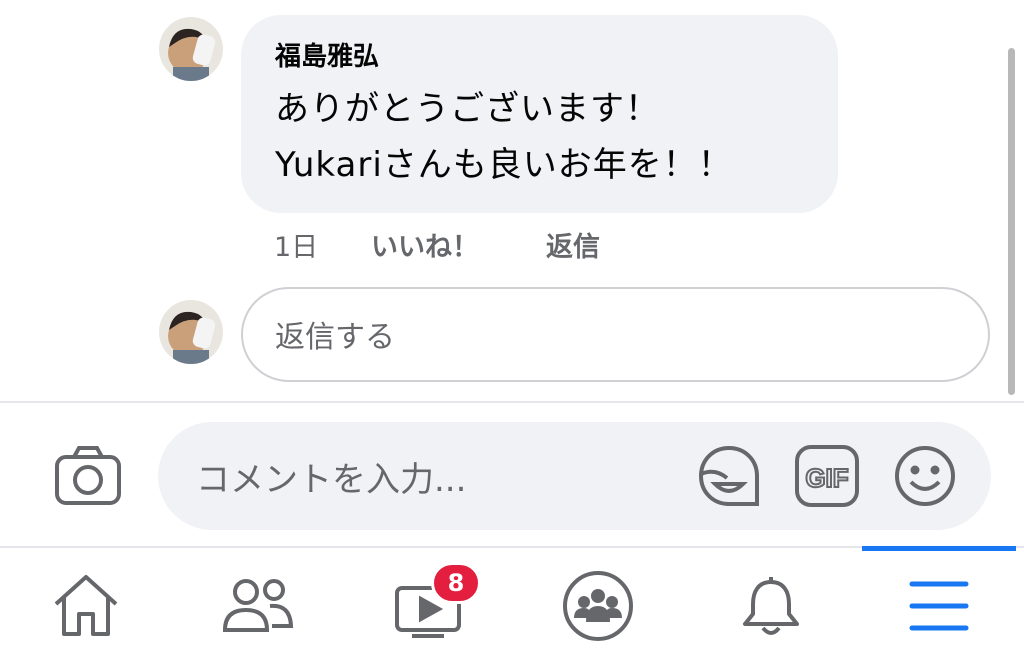  Describe the element at coordinates (598, 608) in the screenshot. I see `groups-icon` at that location.